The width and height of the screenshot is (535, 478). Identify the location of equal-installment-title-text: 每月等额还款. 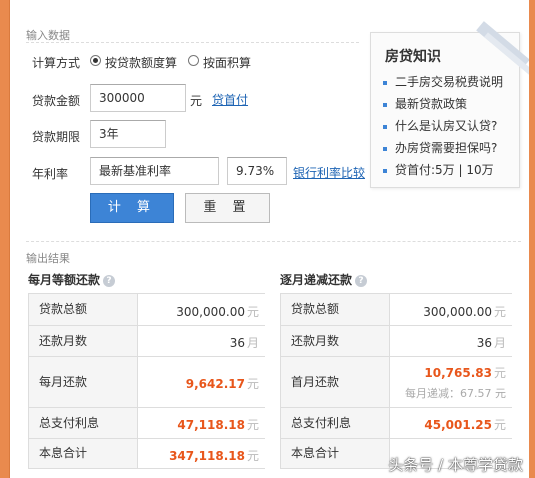
(64, 280).